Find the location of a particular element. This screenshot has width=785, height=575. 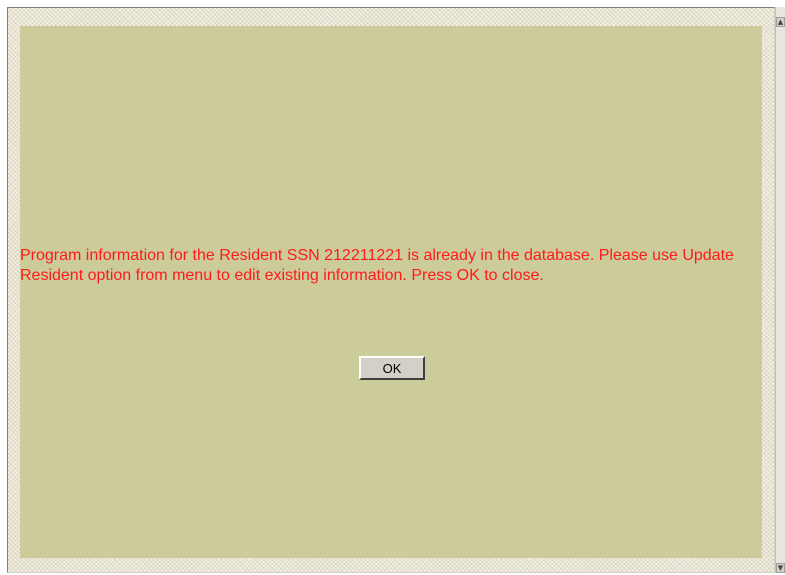

scroll-up-icon: ▲ is located at coordinates (780, 22).